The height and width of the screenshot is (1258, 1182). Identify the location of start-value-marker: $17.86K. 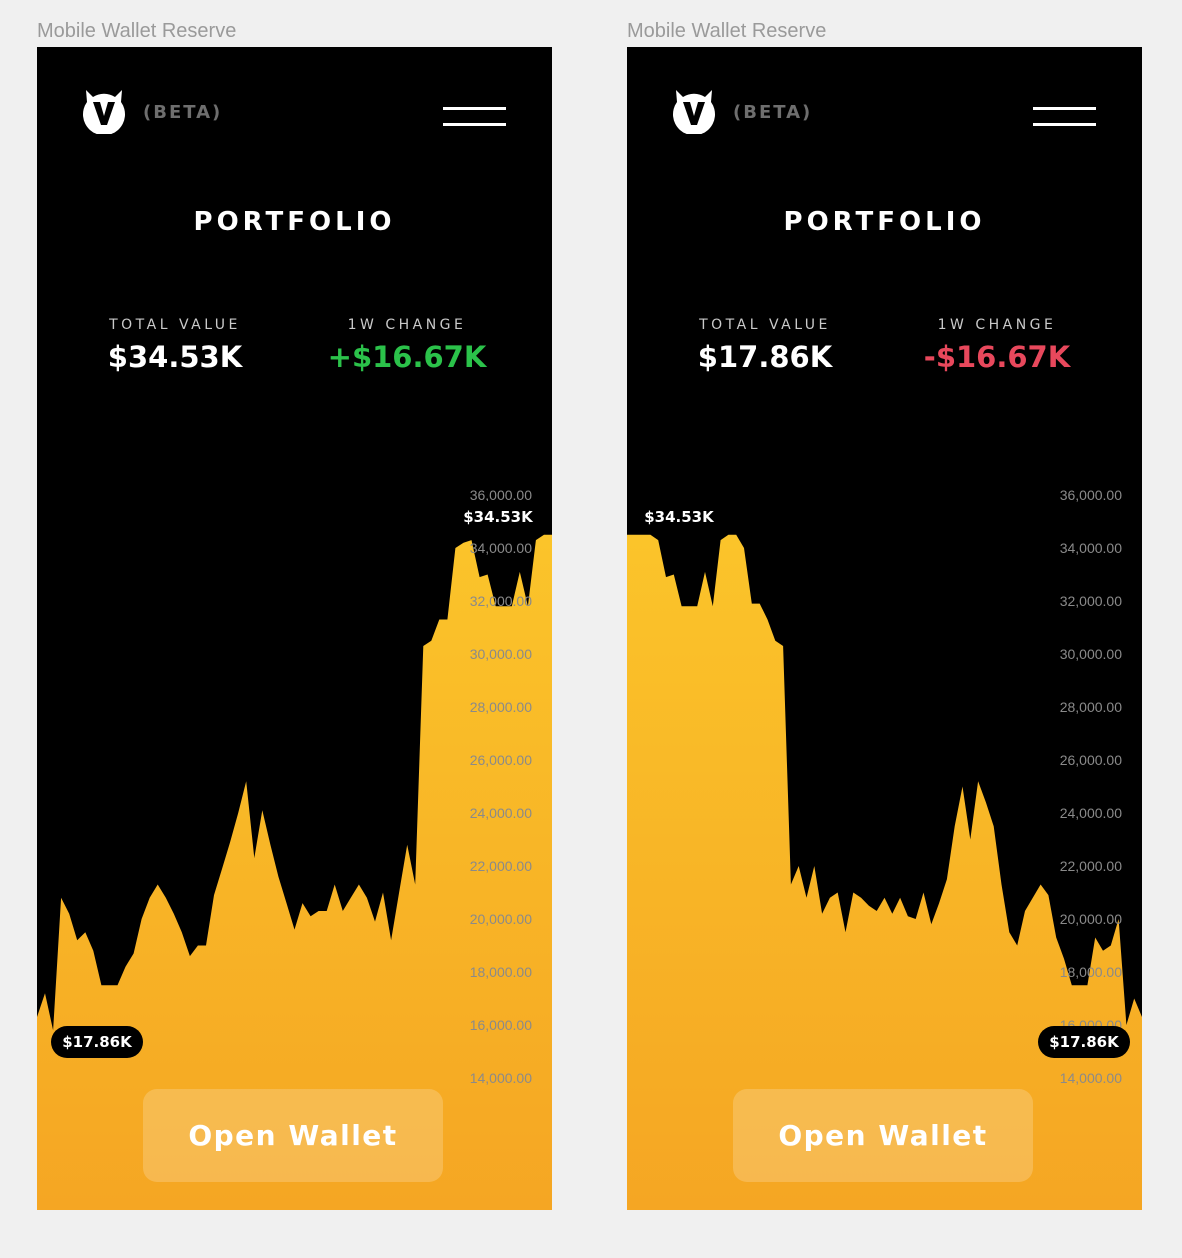
(97, 1042).